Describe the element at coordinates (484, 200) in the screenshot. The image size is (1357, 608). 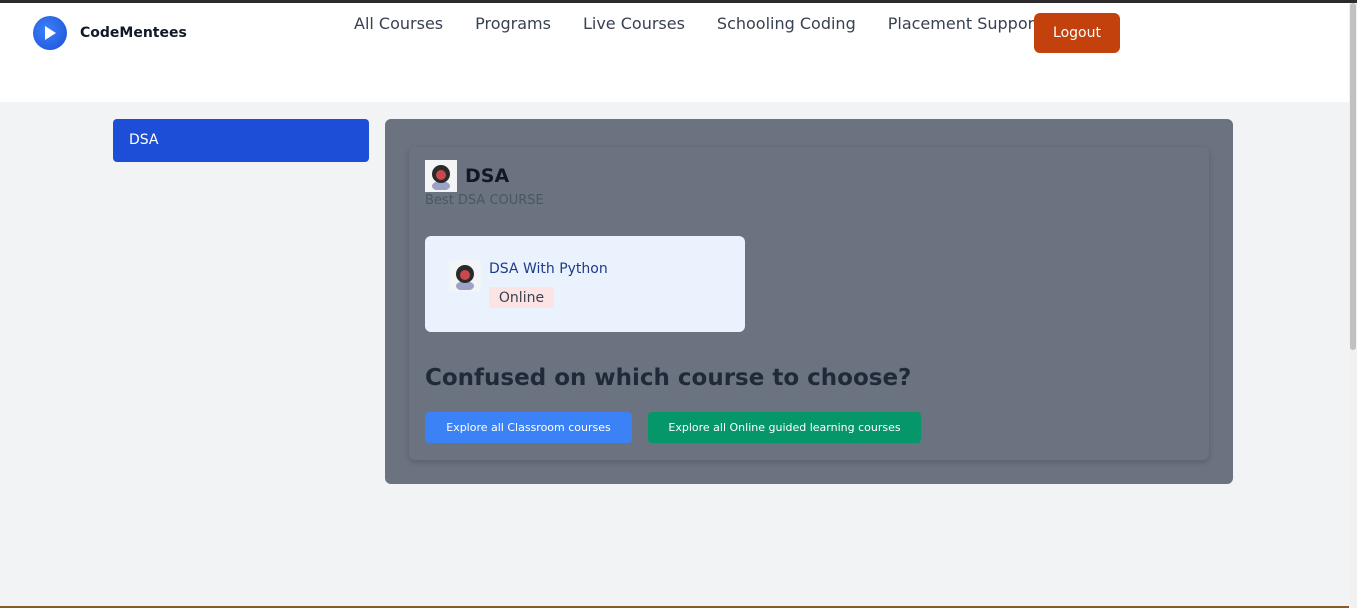
I see `category-subtitle: Best DSA COURSE` at that location.